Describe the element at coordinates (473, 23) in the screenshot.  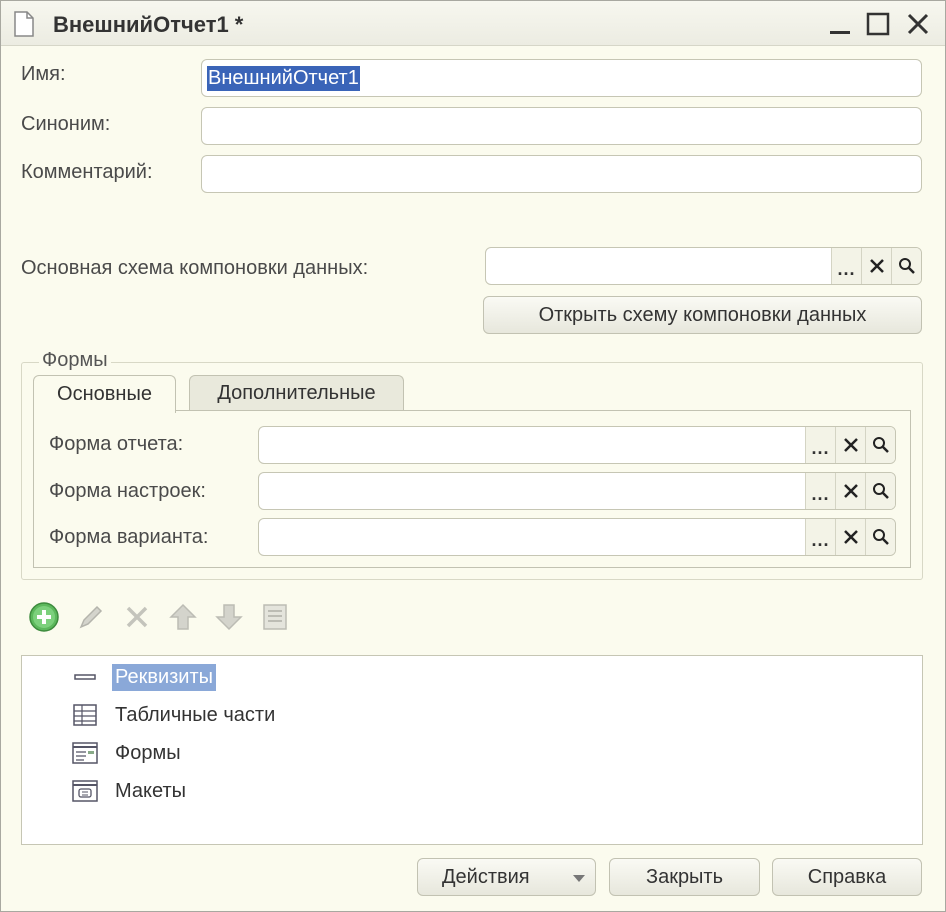
I see `title-bar: ВнешнийОтчет1 *` at that location.